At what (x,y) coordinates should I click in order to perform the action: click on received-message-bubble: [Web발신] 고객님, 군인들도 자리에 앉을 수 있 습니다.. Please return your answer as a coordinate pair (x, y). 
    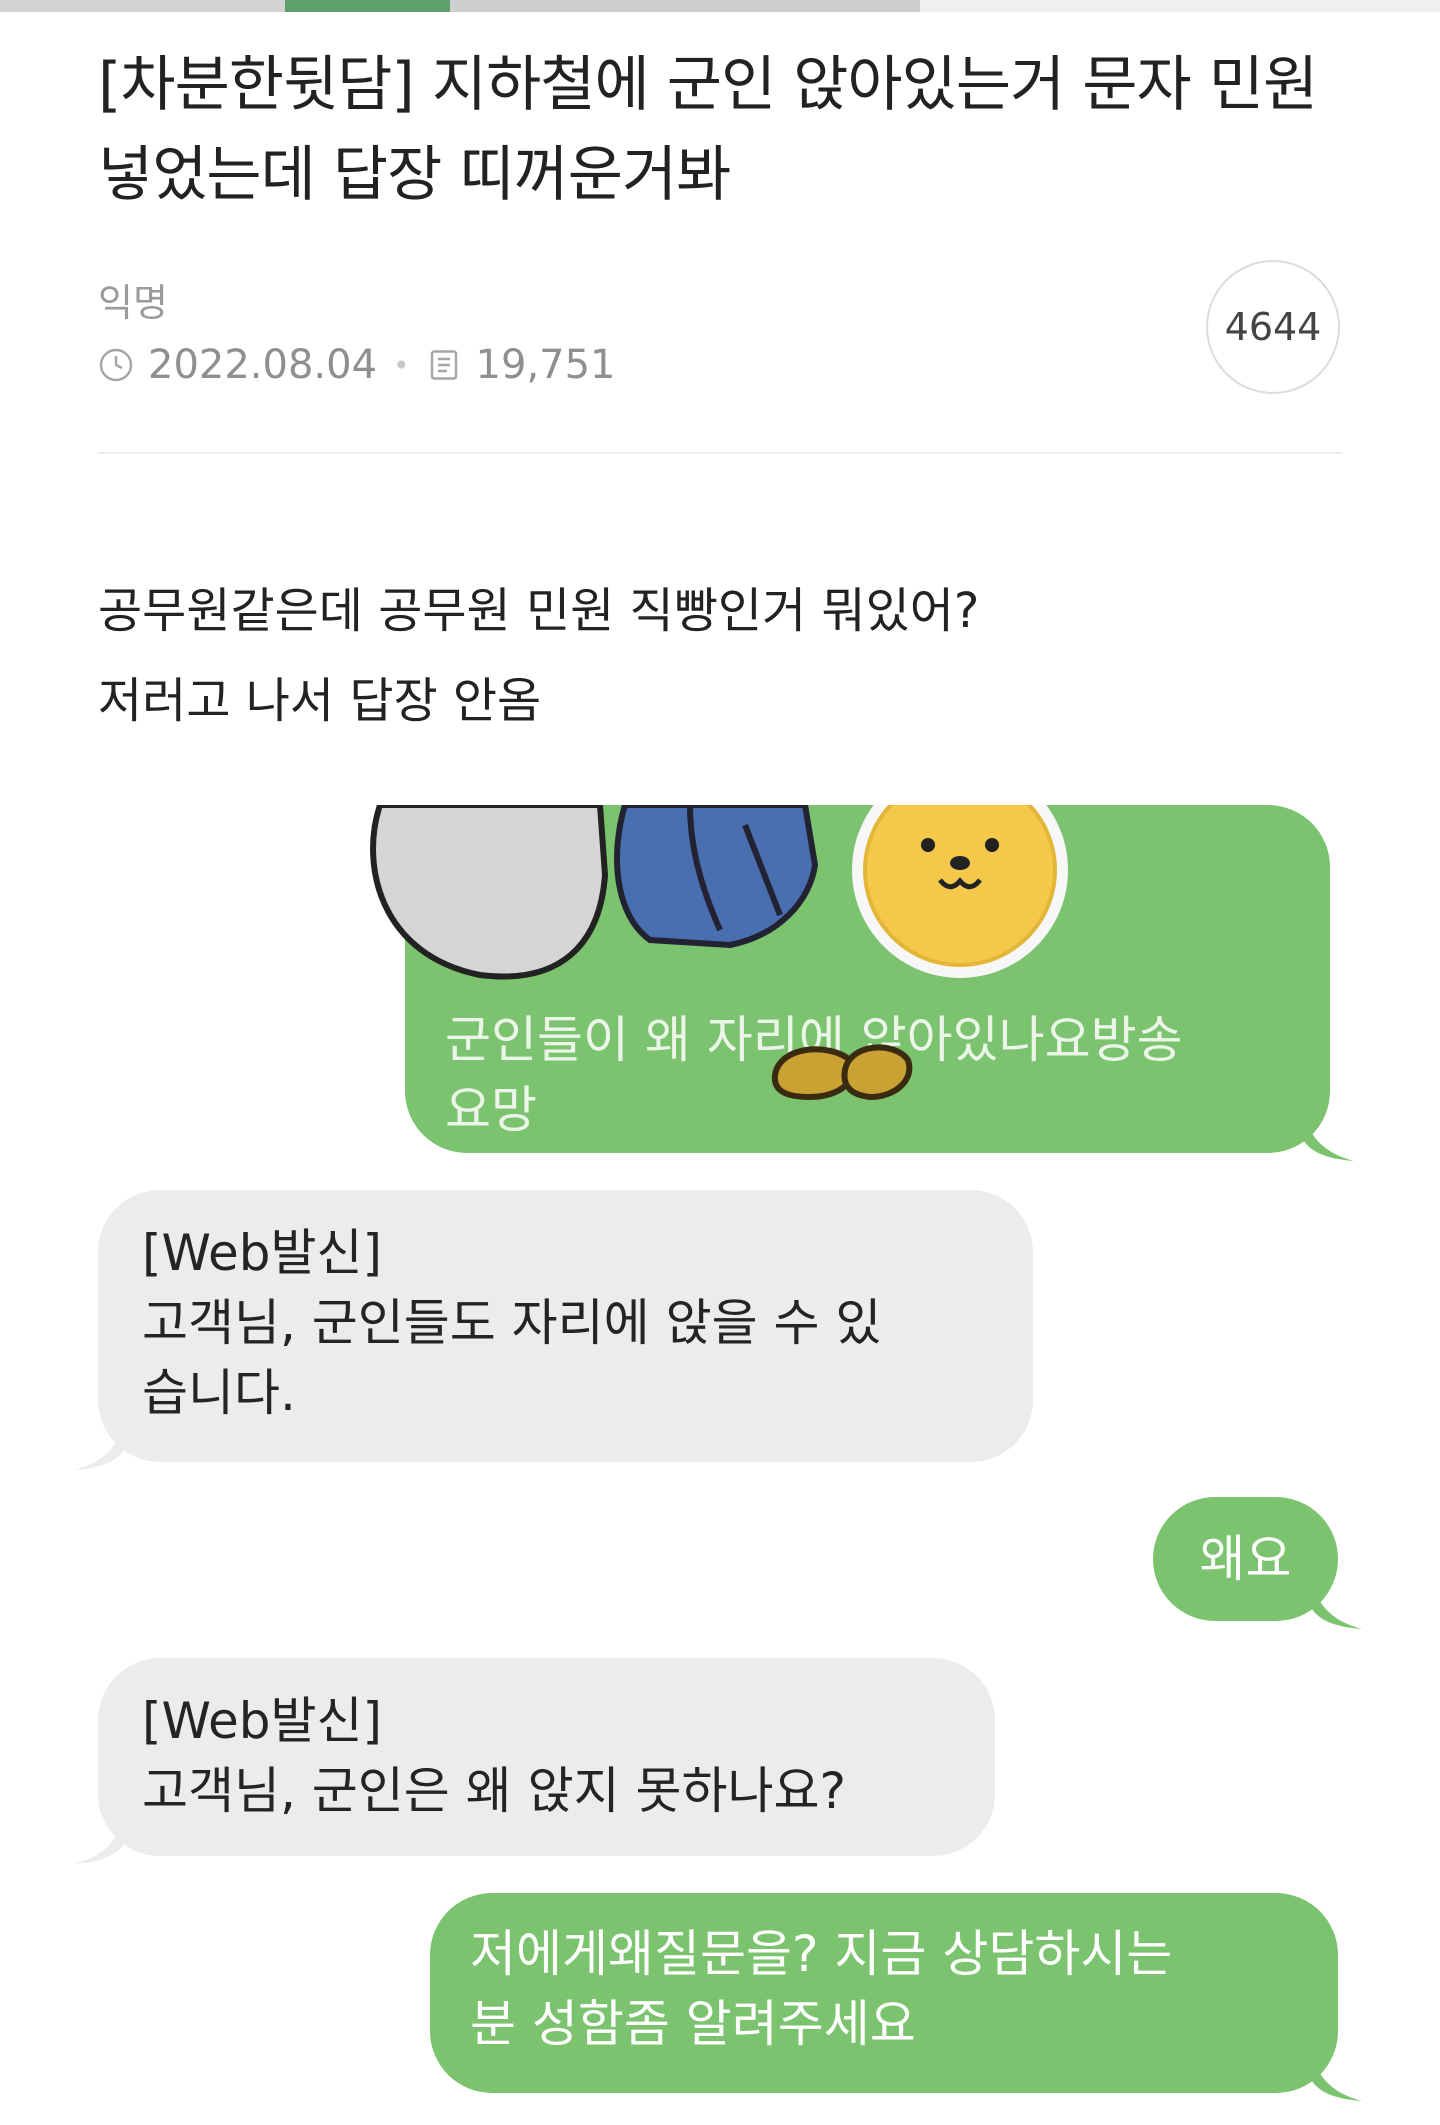
    Looking at the image, I should click on (553, 1330).